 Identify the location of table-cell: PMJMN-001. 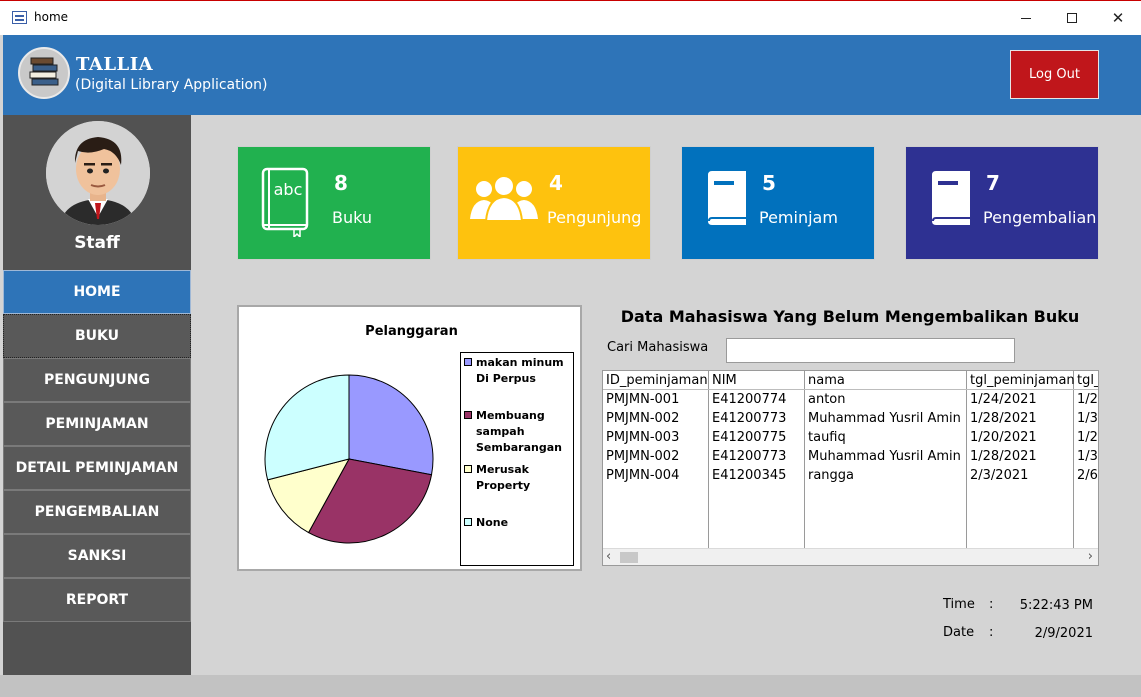
(656, 399).